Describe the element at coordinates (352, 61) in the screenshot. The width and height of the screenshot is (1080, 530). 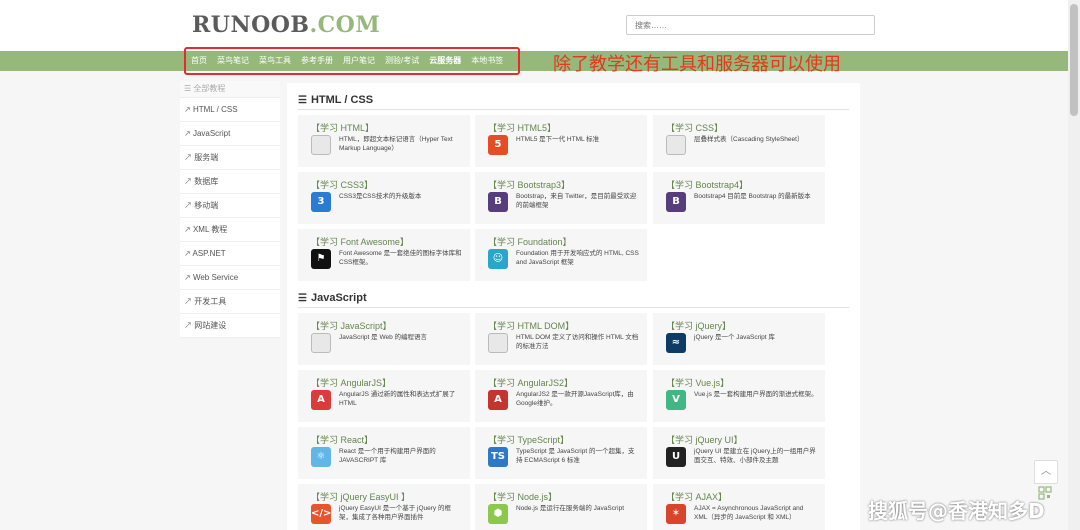
I see `highlight-box` at that location.